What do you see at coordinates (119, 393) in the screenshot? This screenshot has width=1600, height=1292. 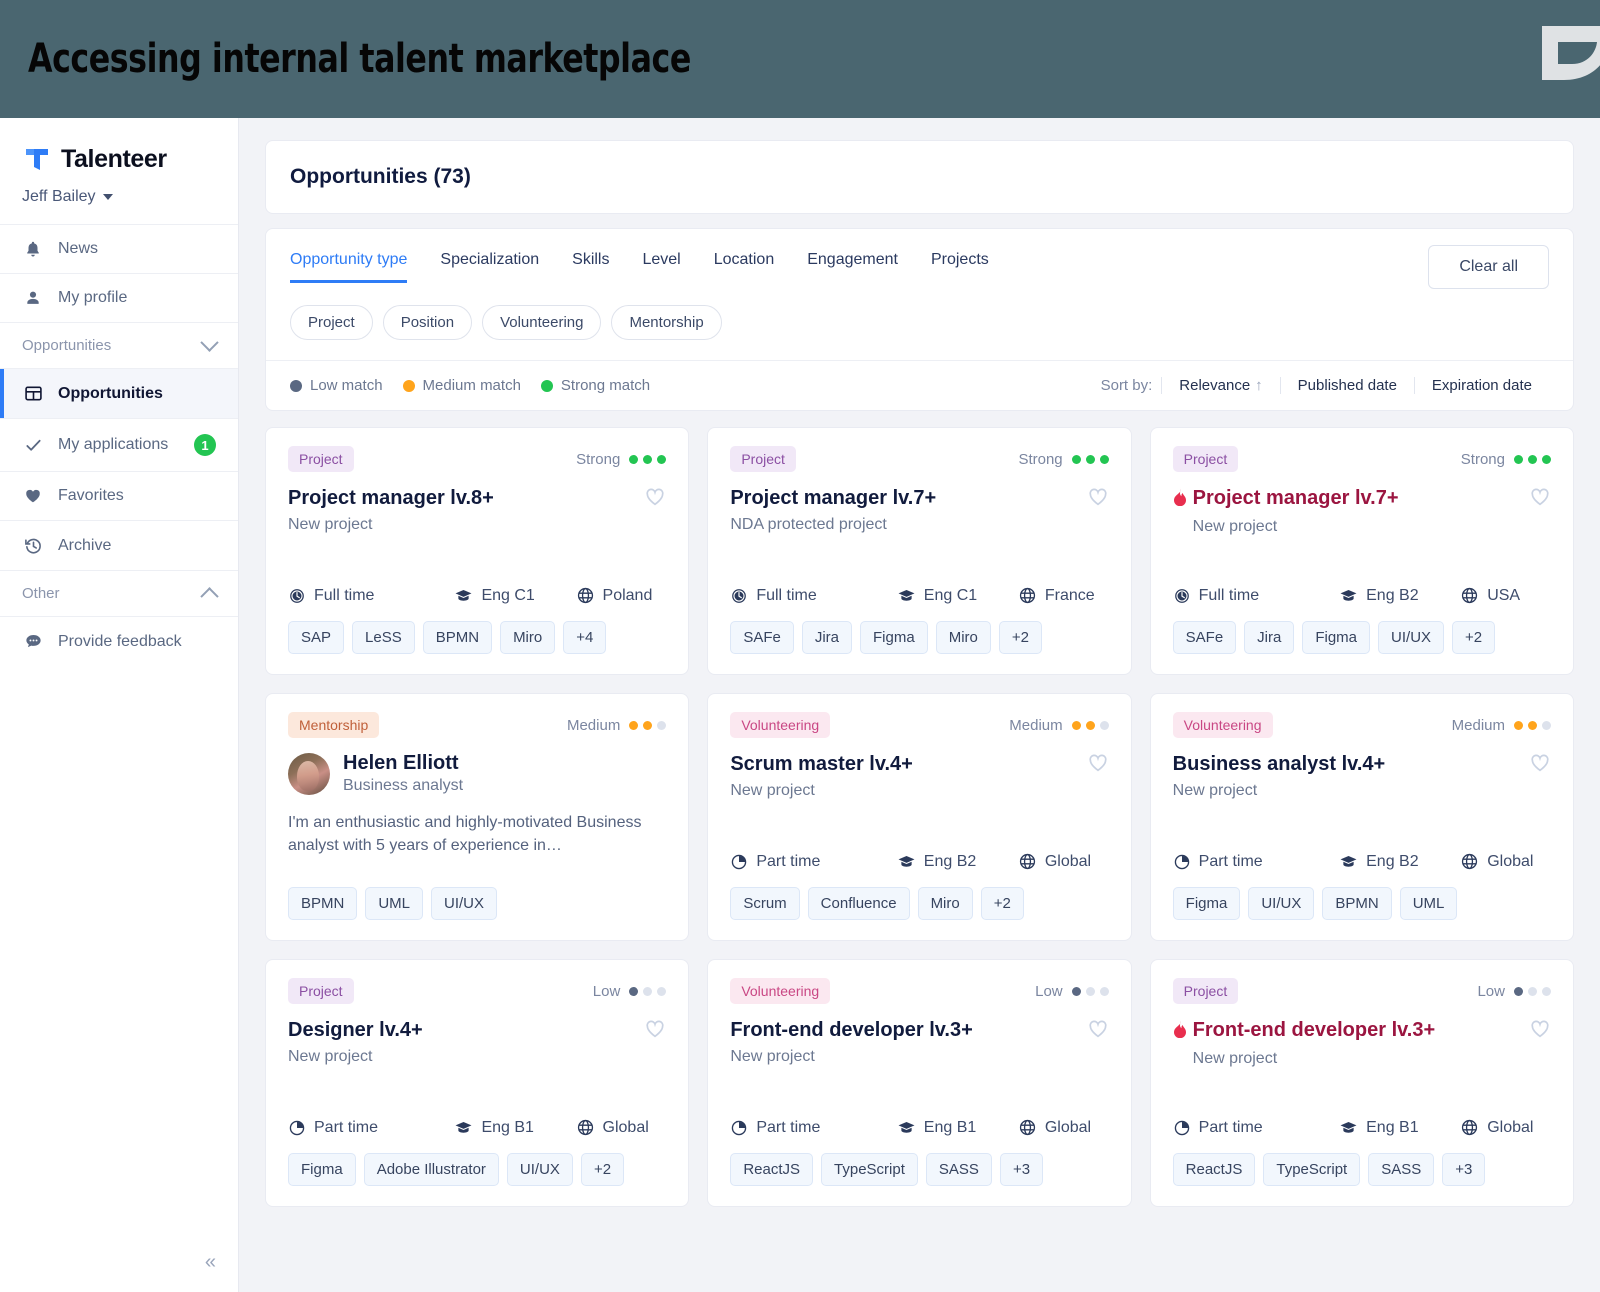 I see `sidebar-item-opportunities: Opportunities` at bounding box center [119, 393].